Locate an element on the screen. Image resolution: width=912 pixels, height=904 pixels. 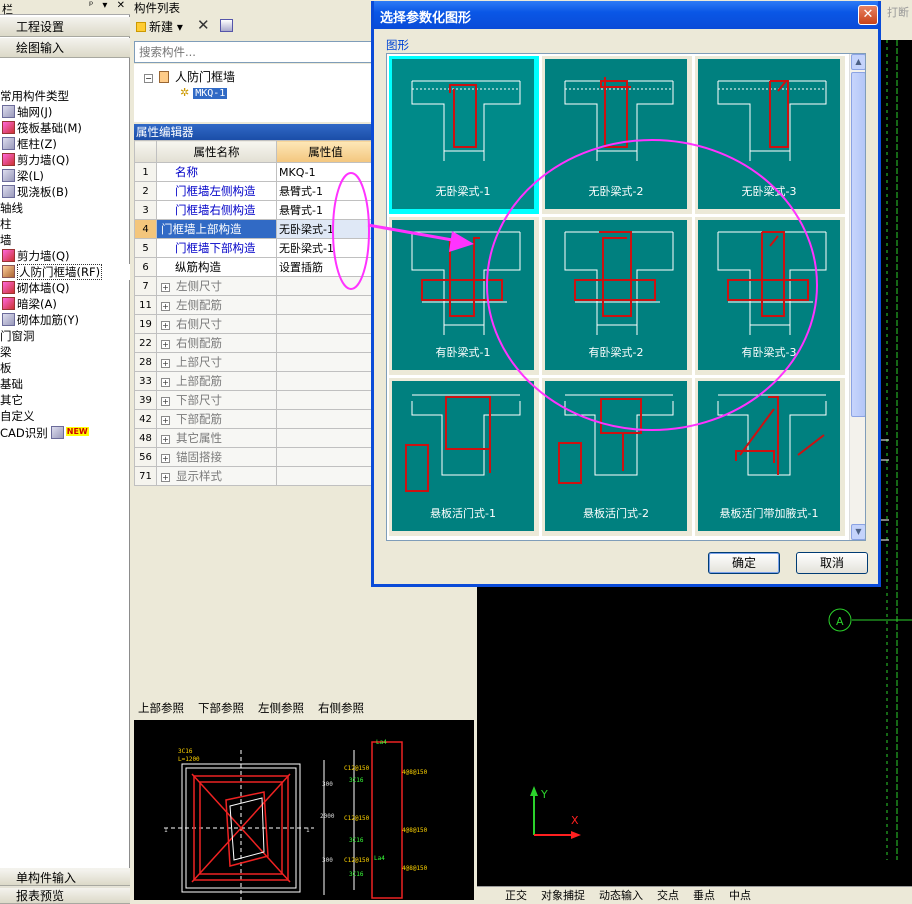
property-row: 3 门框墙右侧构造 悬臂式-1 is located at coordinates (254, 210).